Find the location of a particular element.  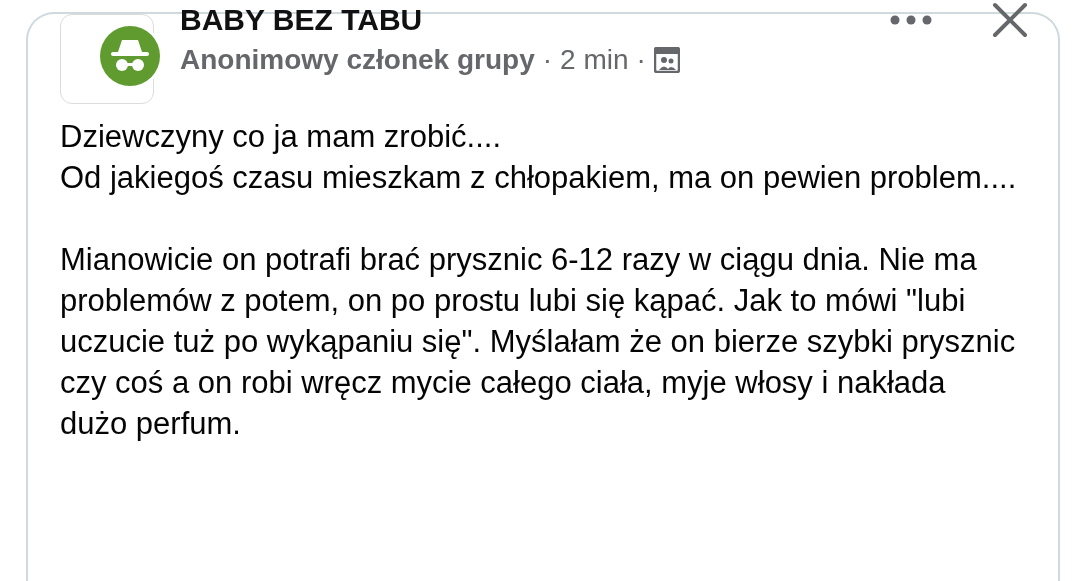

close-icon is located at coordinates (1010, 20).